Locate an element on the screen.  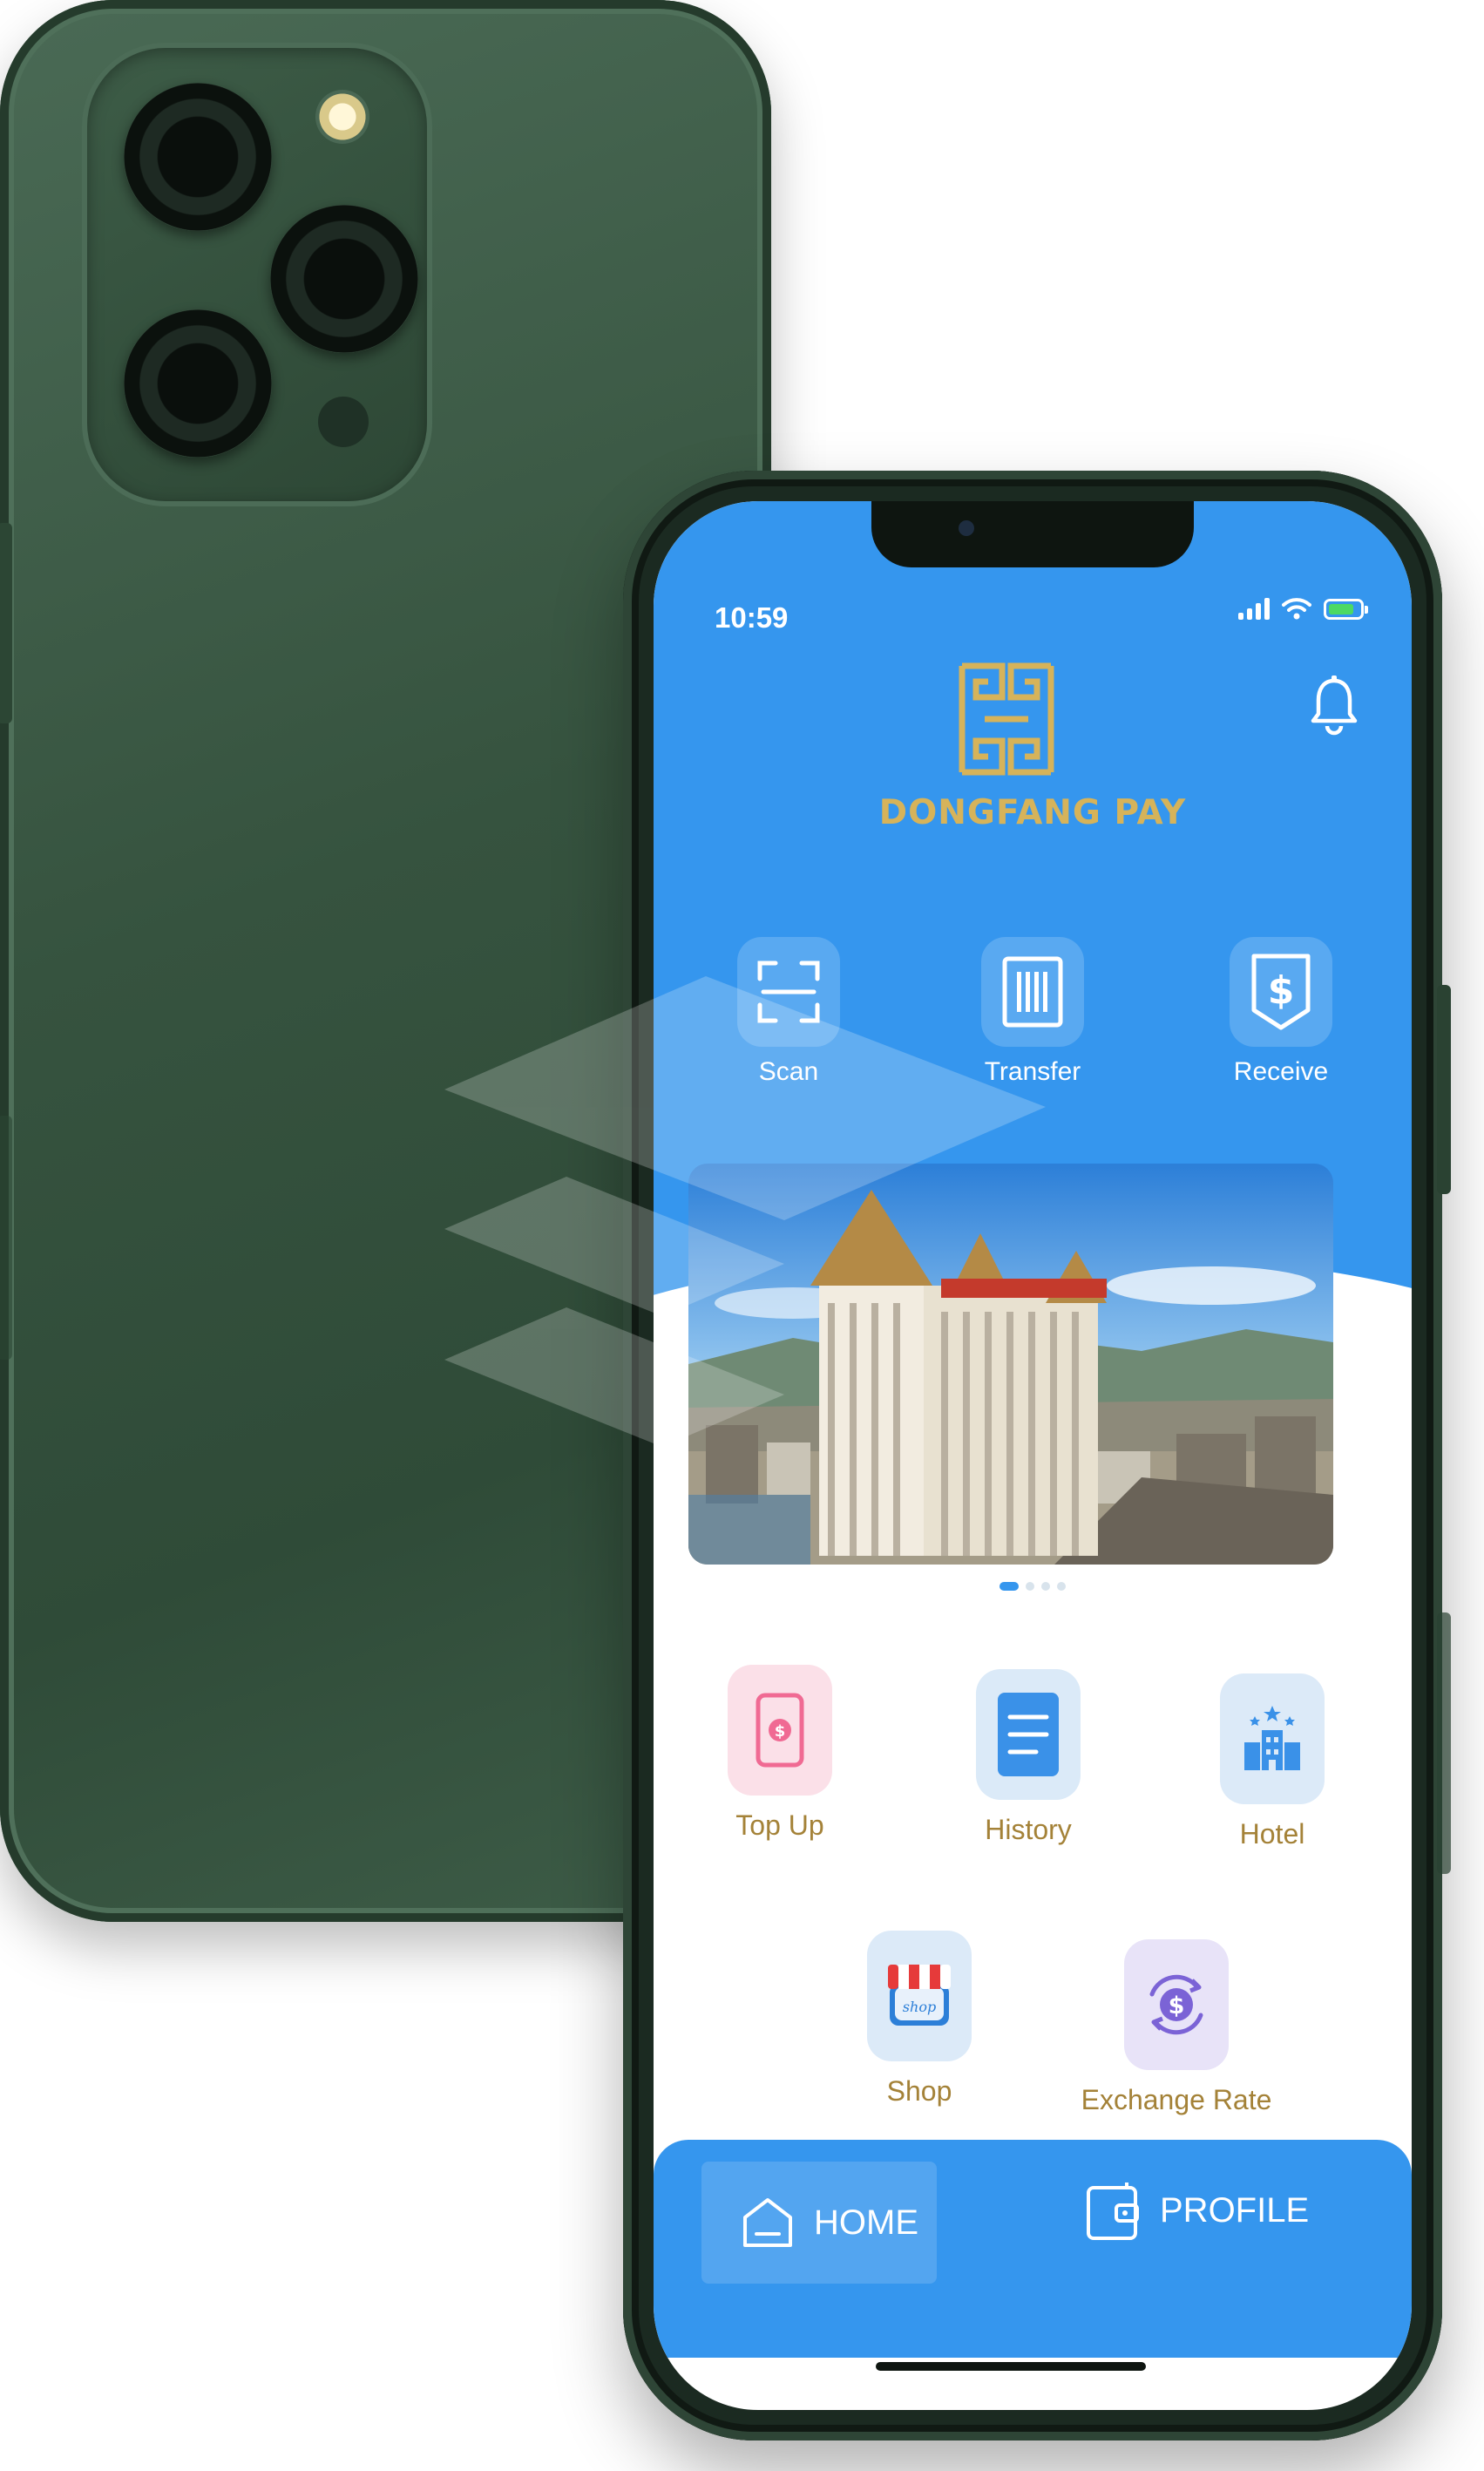
battery-icon is located at coordinates (1346, 609).